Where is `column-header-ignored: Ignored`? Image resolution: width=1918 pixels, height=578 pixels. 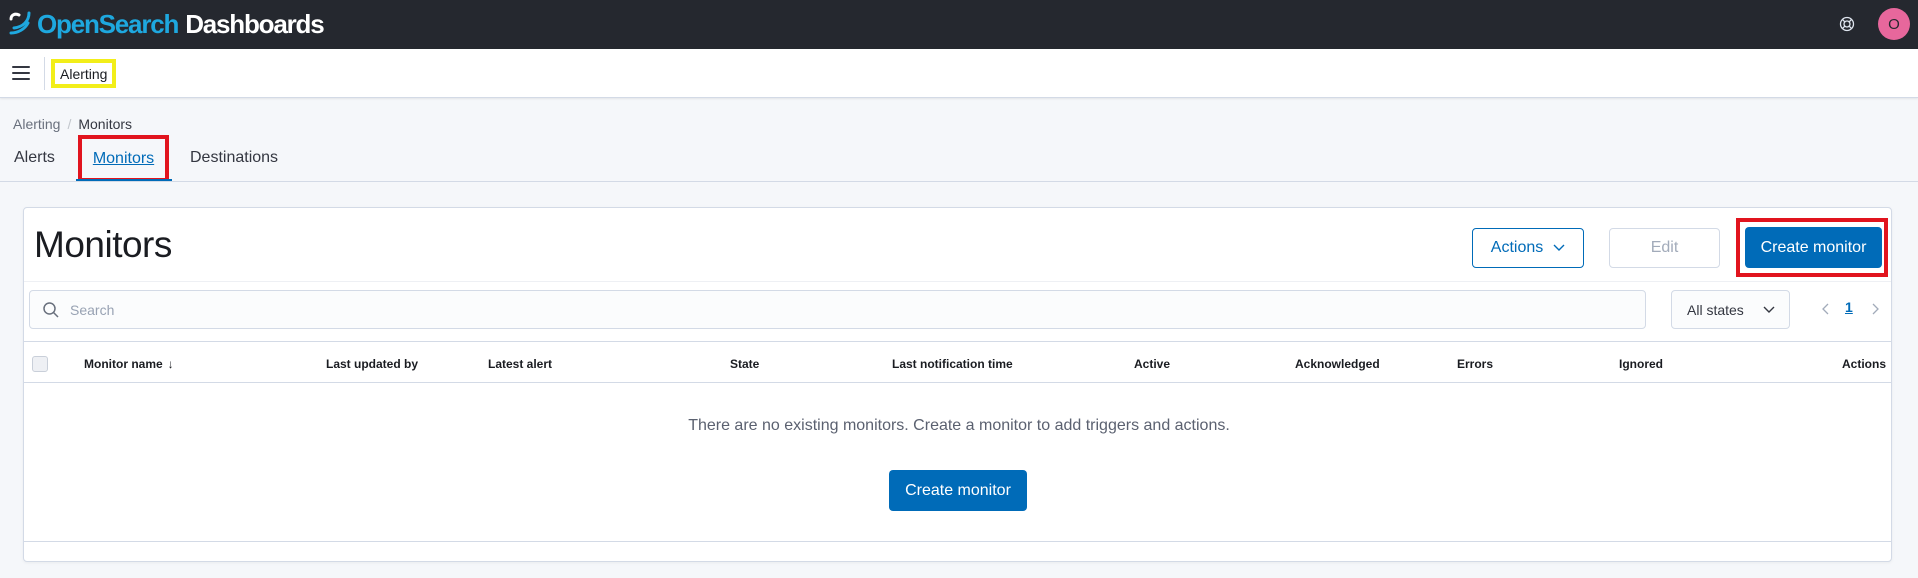
column-header-ignored: Ignored is located at coordinates (1641, 364).